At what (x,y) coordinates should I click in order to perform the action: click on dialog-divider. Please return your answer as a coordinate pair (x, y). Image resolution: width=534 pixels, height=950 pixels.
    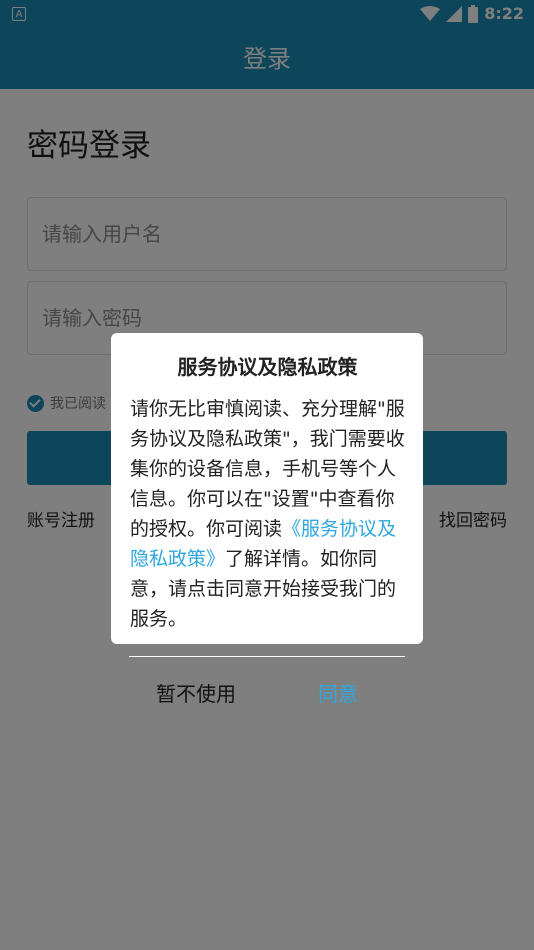
    Looking at the image, I should click on (267, 656).